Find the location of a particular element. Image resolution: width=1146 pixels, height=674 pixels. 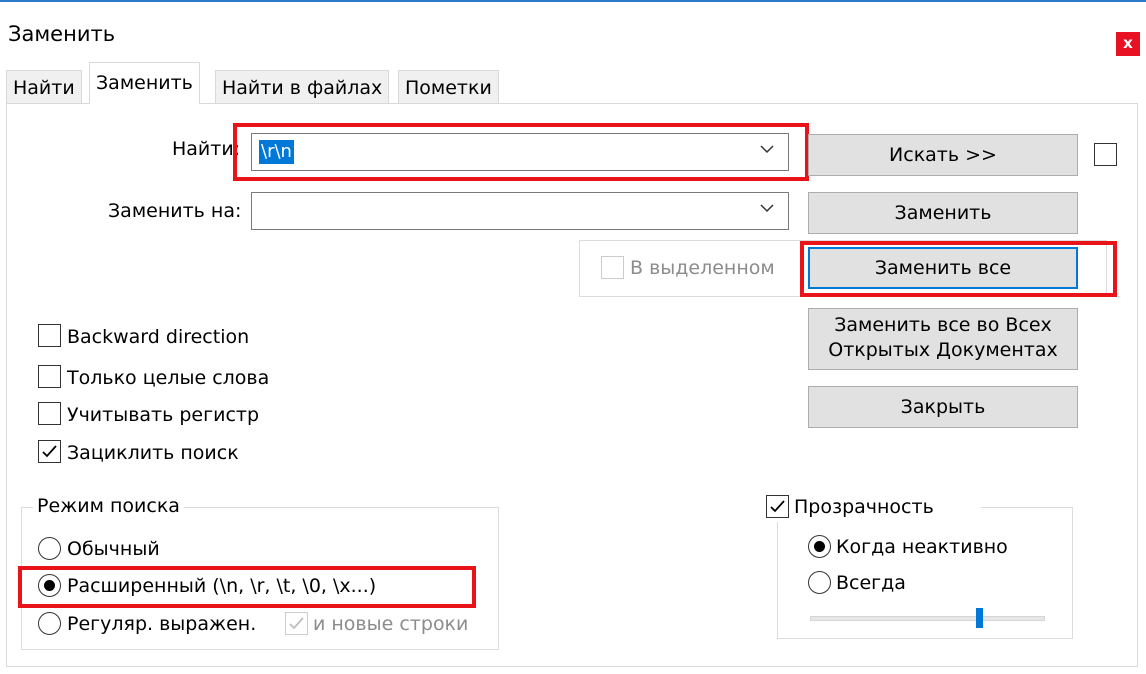

match-case-label: Учитывать регистр is located at coordinates (163, 415).